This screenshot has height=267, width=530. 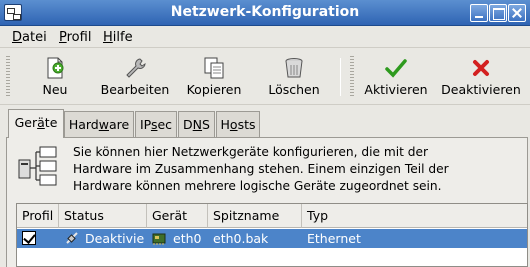 I want to click on menu-datei: Datei, so click(x=29, y=37).